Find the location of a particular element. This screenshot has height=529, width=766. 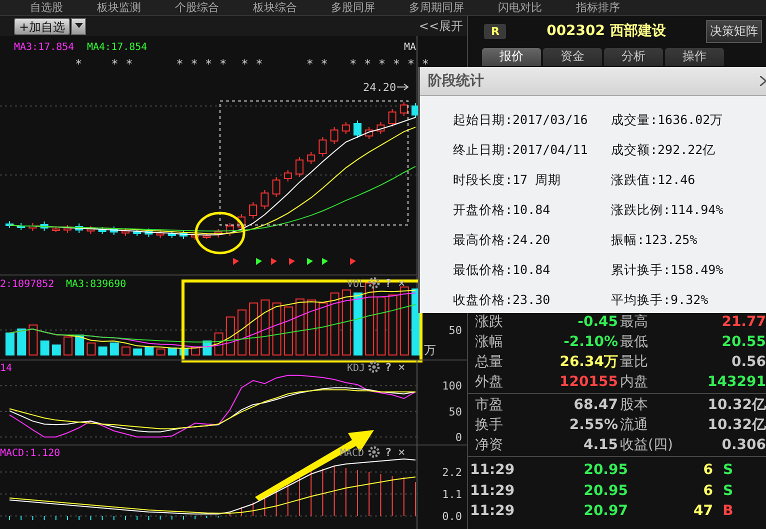

trade-volume: 6 is located at coordinates (707, 470).